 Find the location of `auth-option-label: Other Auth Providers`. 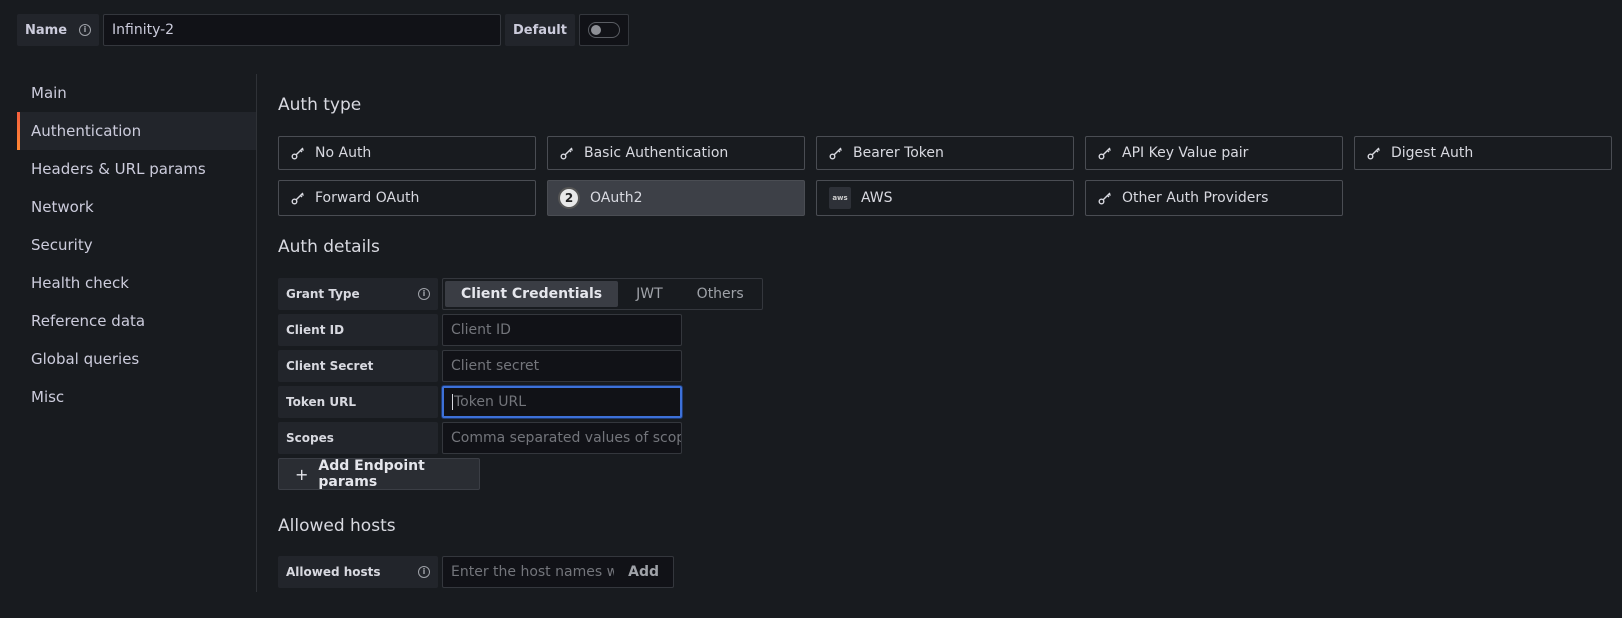

auth-option-label: Other Auth Providers is located at coordinates (1195, 198).